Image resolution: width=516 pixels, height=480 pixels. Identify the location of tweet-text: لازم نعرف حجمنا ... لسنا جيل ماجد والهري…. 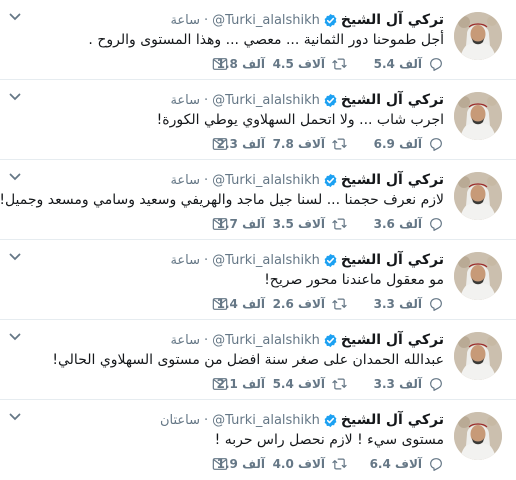
(222, 200).